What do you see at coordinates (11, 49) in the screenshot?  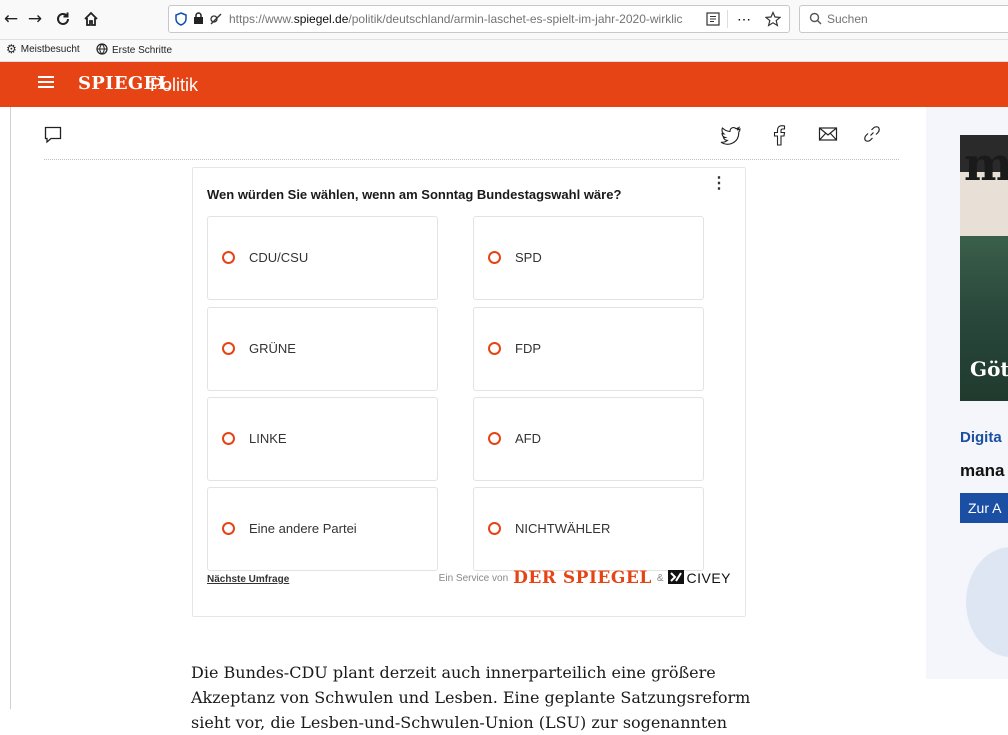 I see `gear-icon: ⚙` at bounding box center [11, 49].